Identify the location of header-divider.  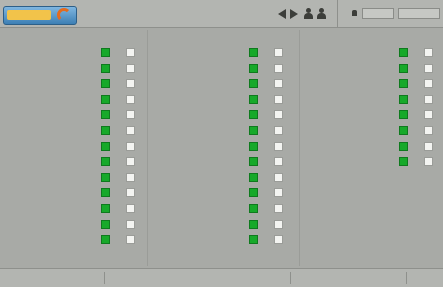
(337, 13).